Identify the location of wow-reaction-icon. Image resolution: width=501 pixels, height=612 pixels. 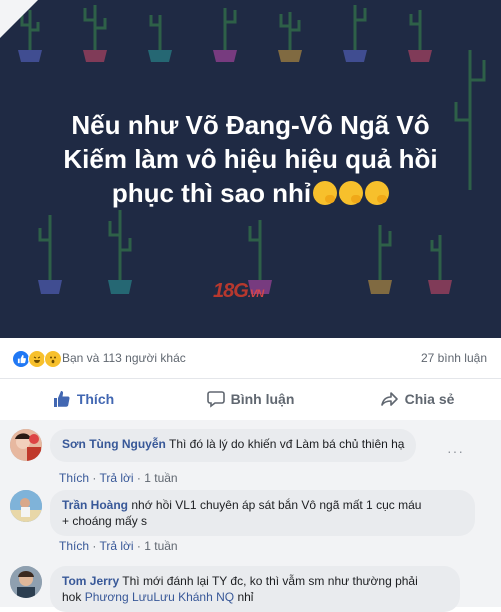
(53, 359).